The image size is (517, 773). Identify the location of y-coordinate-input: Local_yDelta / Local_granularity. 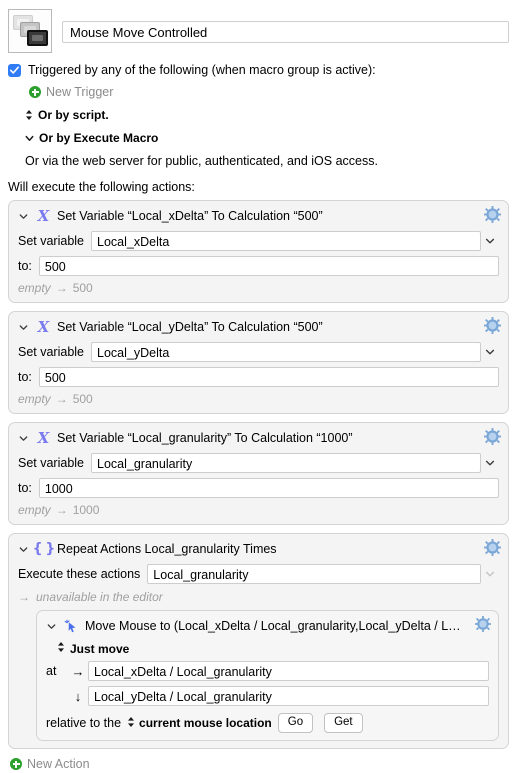
(288, 696).